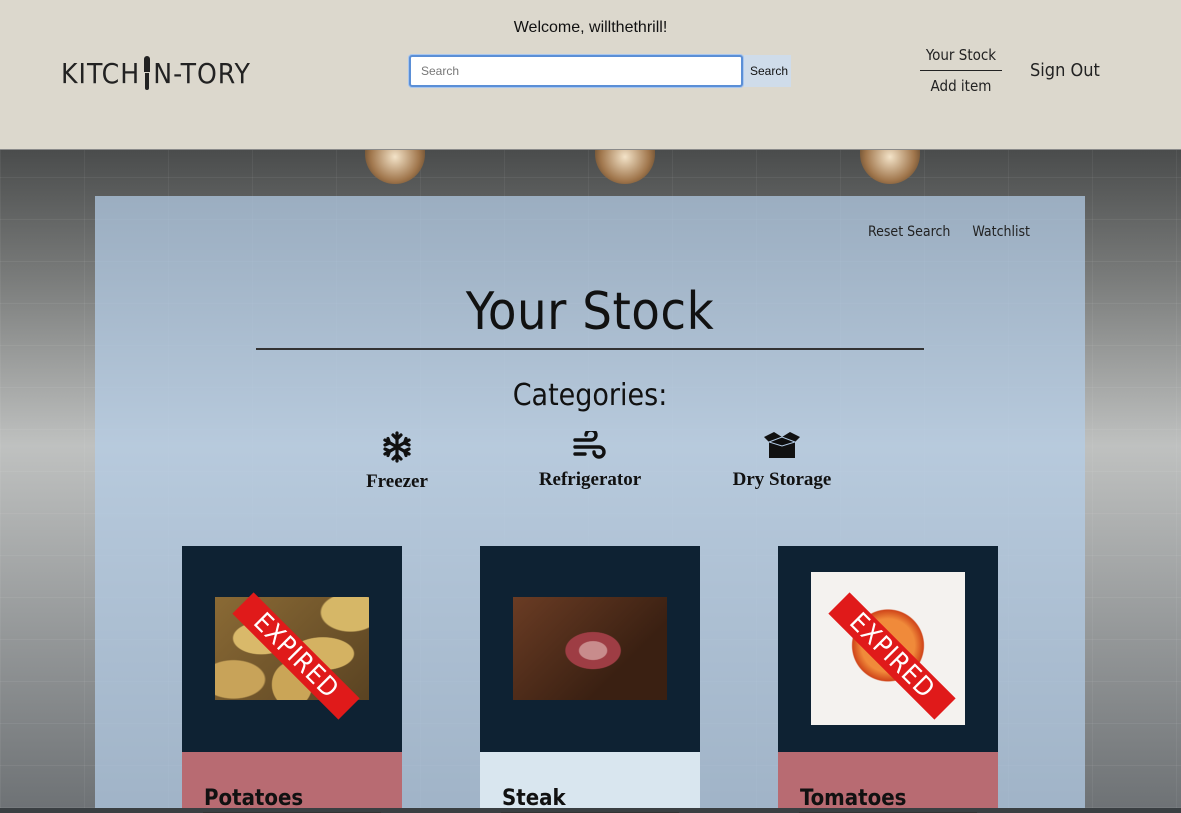  Describe the element at coordinates (202, 73) in the screenshot. I see `logo-text-right: N-TORY` at that location.